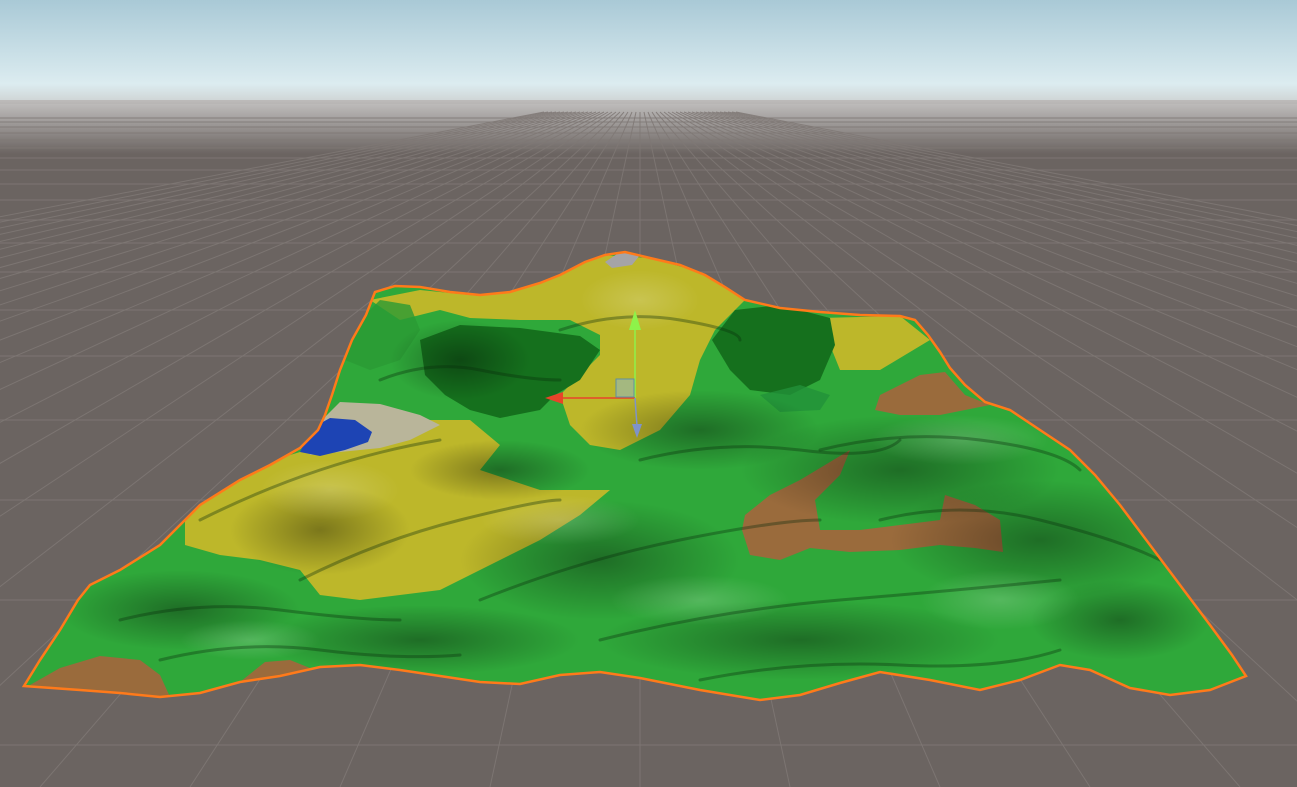 The image size is (1297, 787). Describe the element at coordinates (648, 56) in the screenshot. I see `sky` at that location.